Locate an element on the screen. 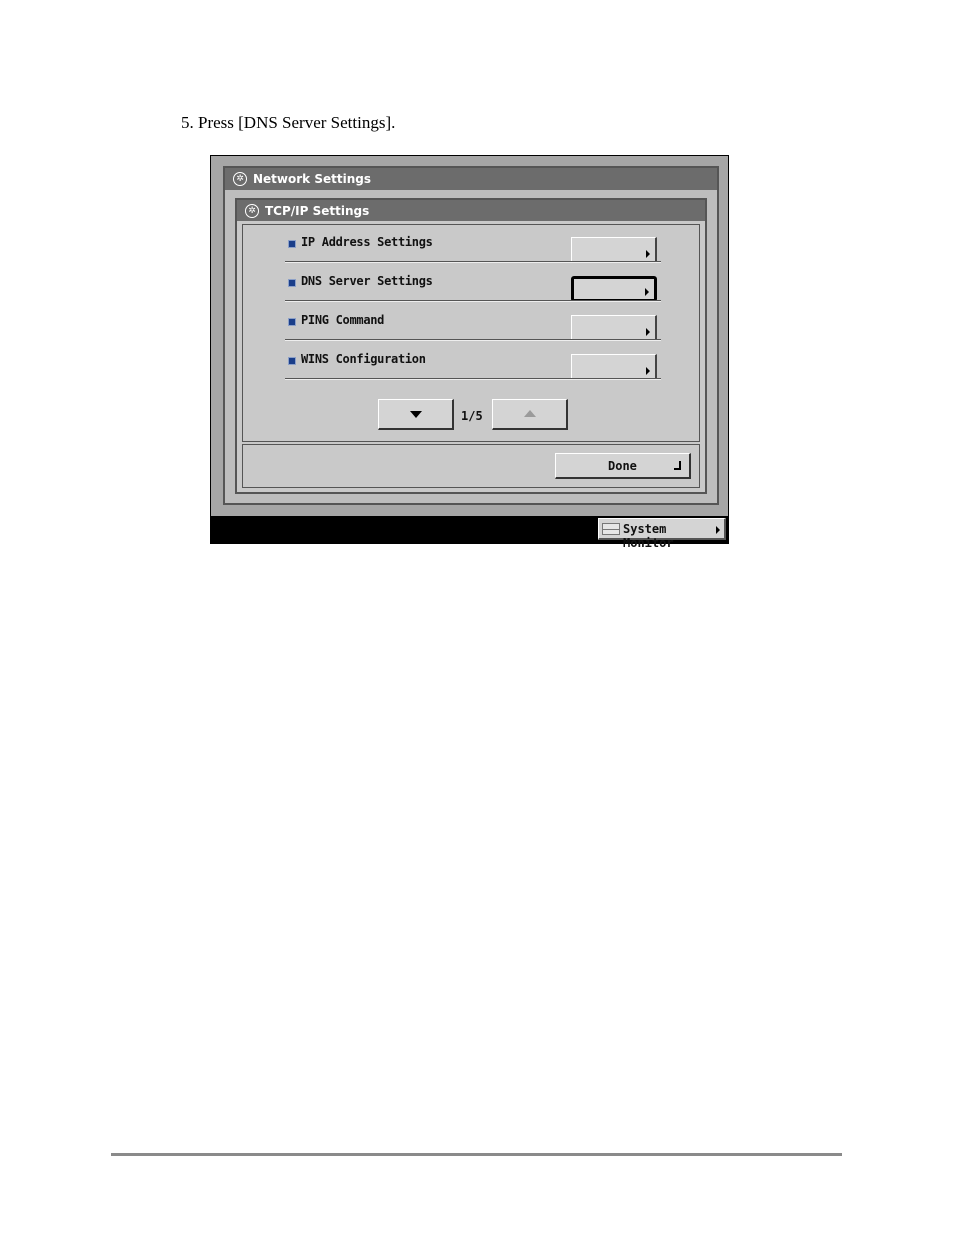  page-indicator: 1/5 is located at coordinates (472, 416).